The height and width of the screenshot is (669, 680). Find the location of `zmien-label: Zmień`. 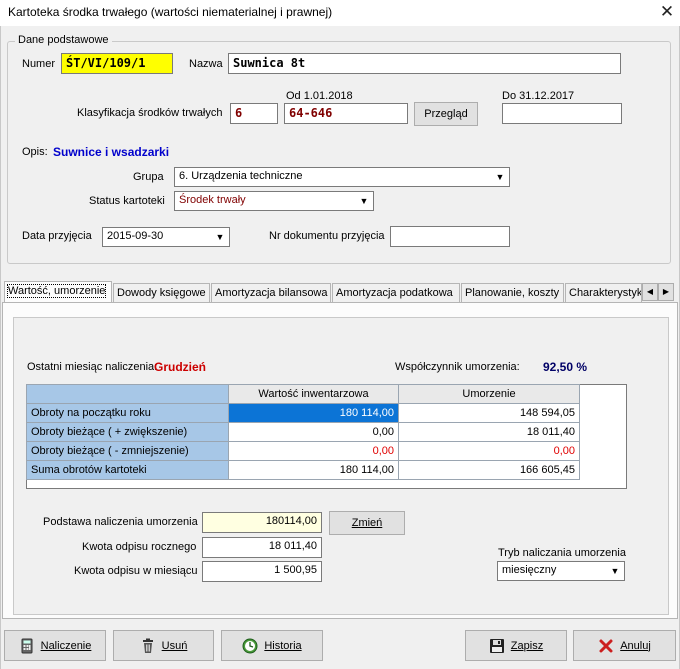

zmien-label: Zmień is located at coordinates (367, 523).